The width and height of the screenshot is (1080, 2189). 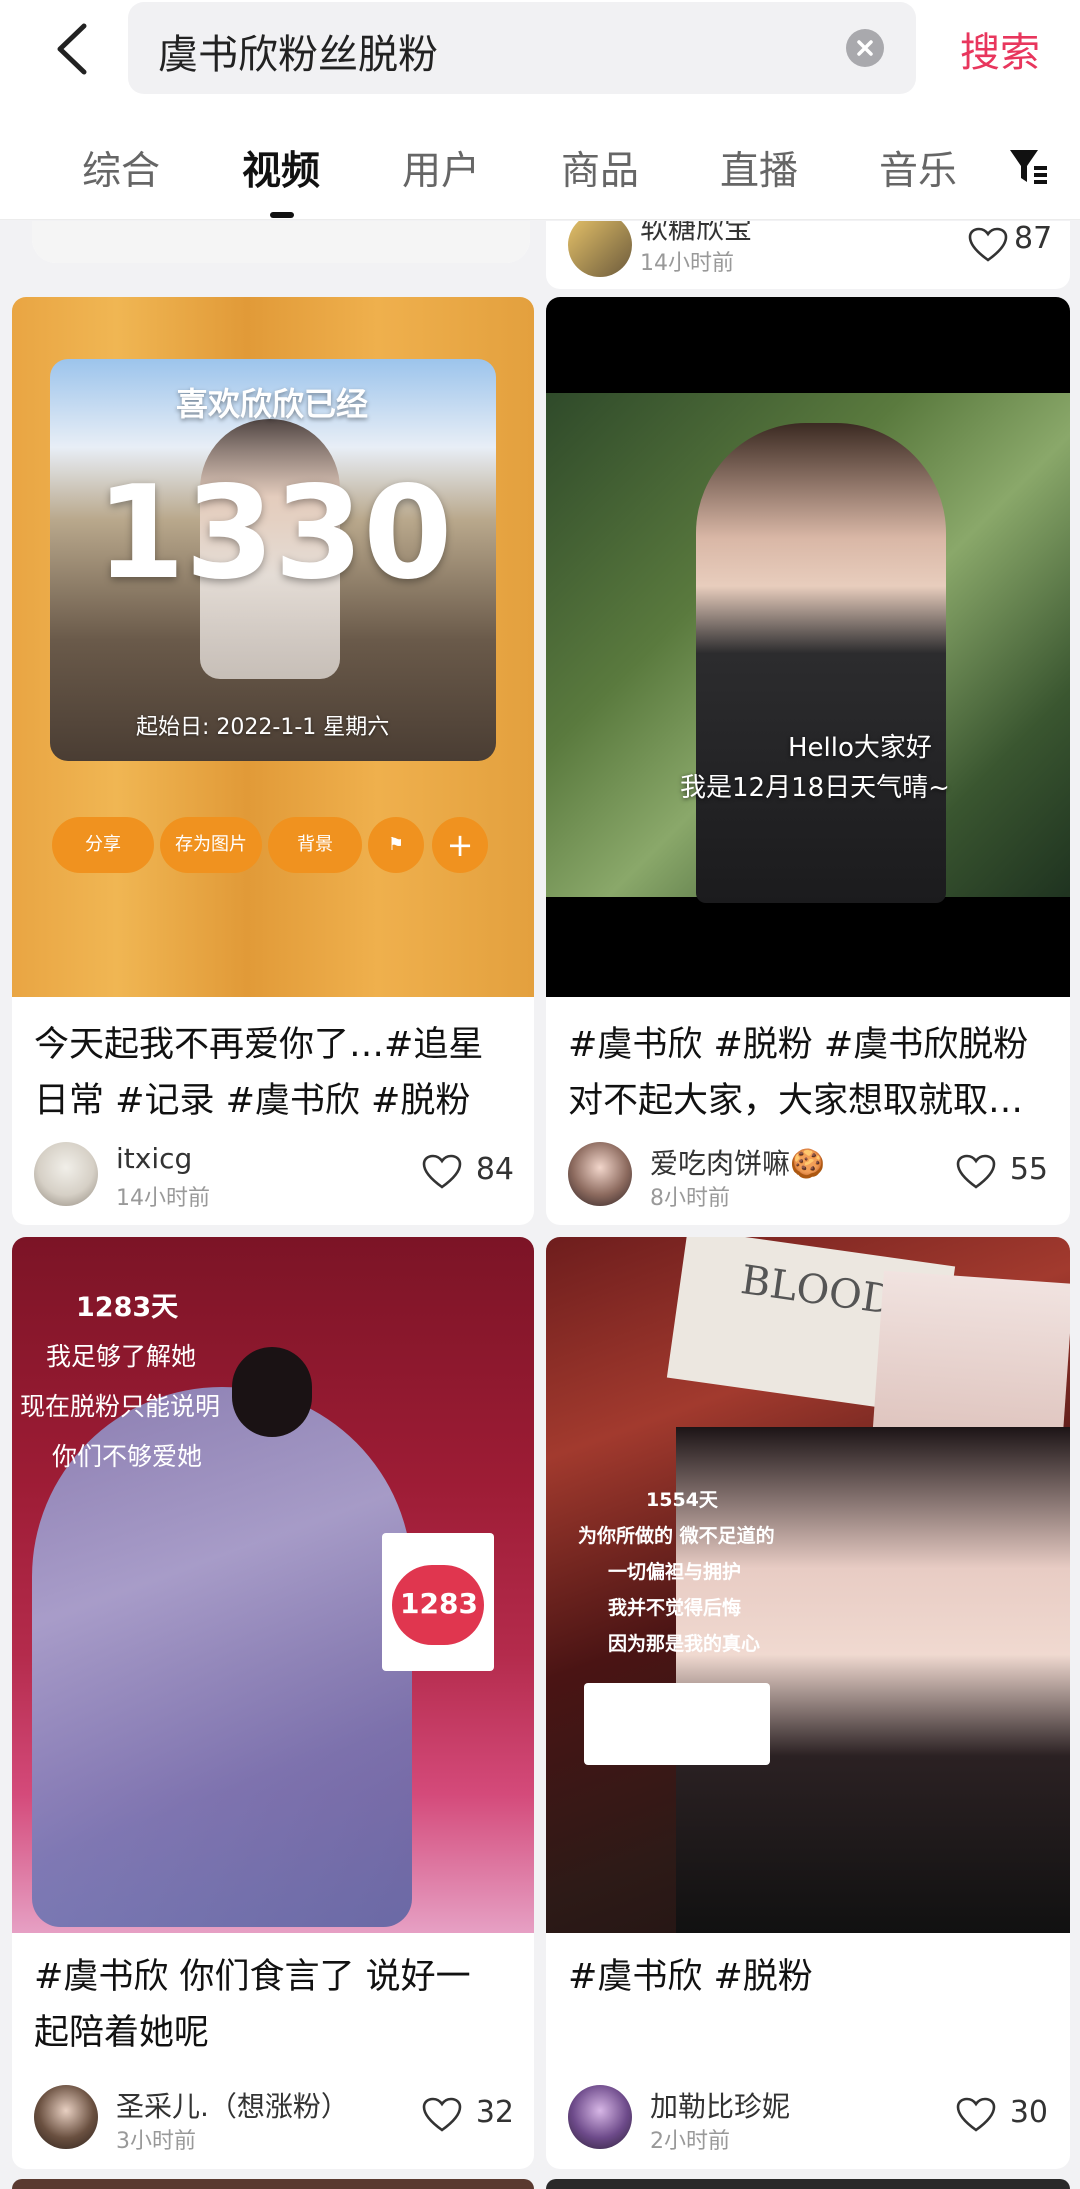 I want to click on post-time: 2小时前, so click(x=690, y=2141).